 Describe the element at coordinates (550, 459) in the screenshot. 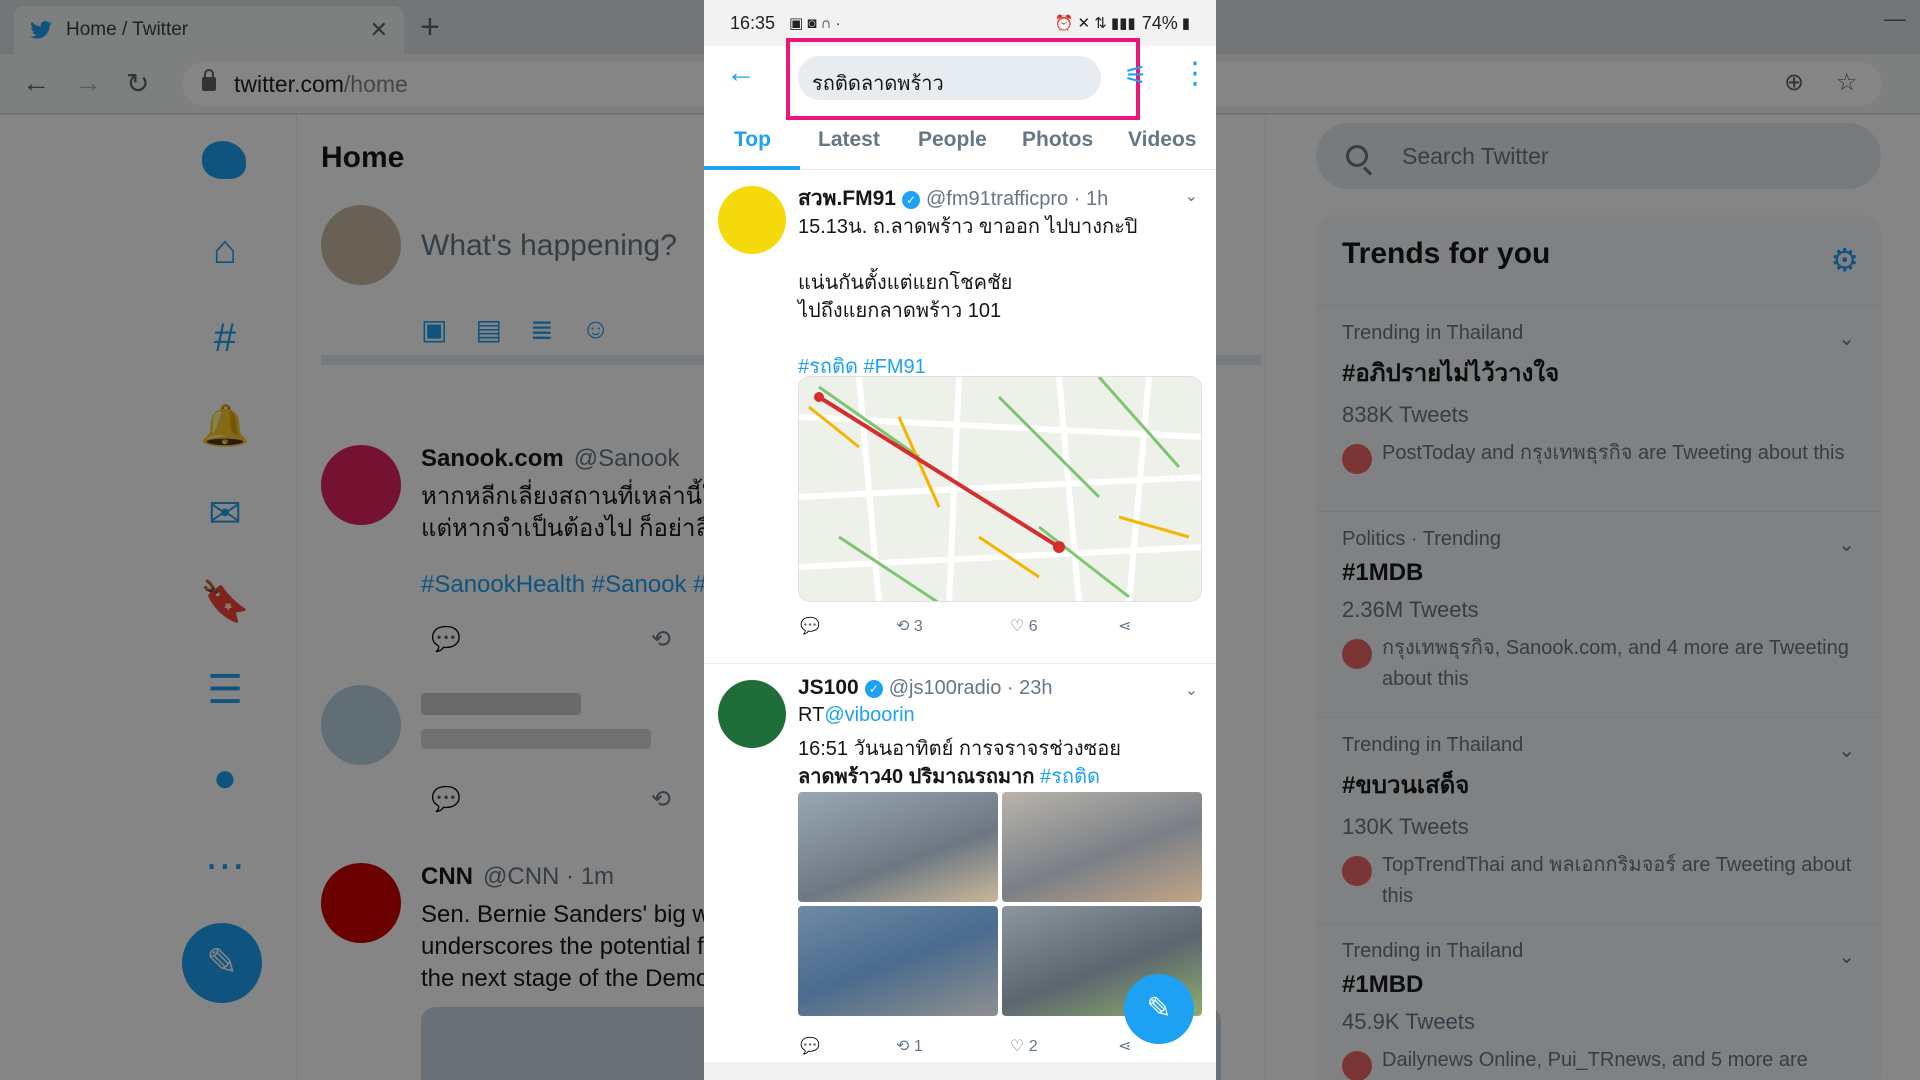

I see `tweet-author: Sanook.com @Sanook` at that location.